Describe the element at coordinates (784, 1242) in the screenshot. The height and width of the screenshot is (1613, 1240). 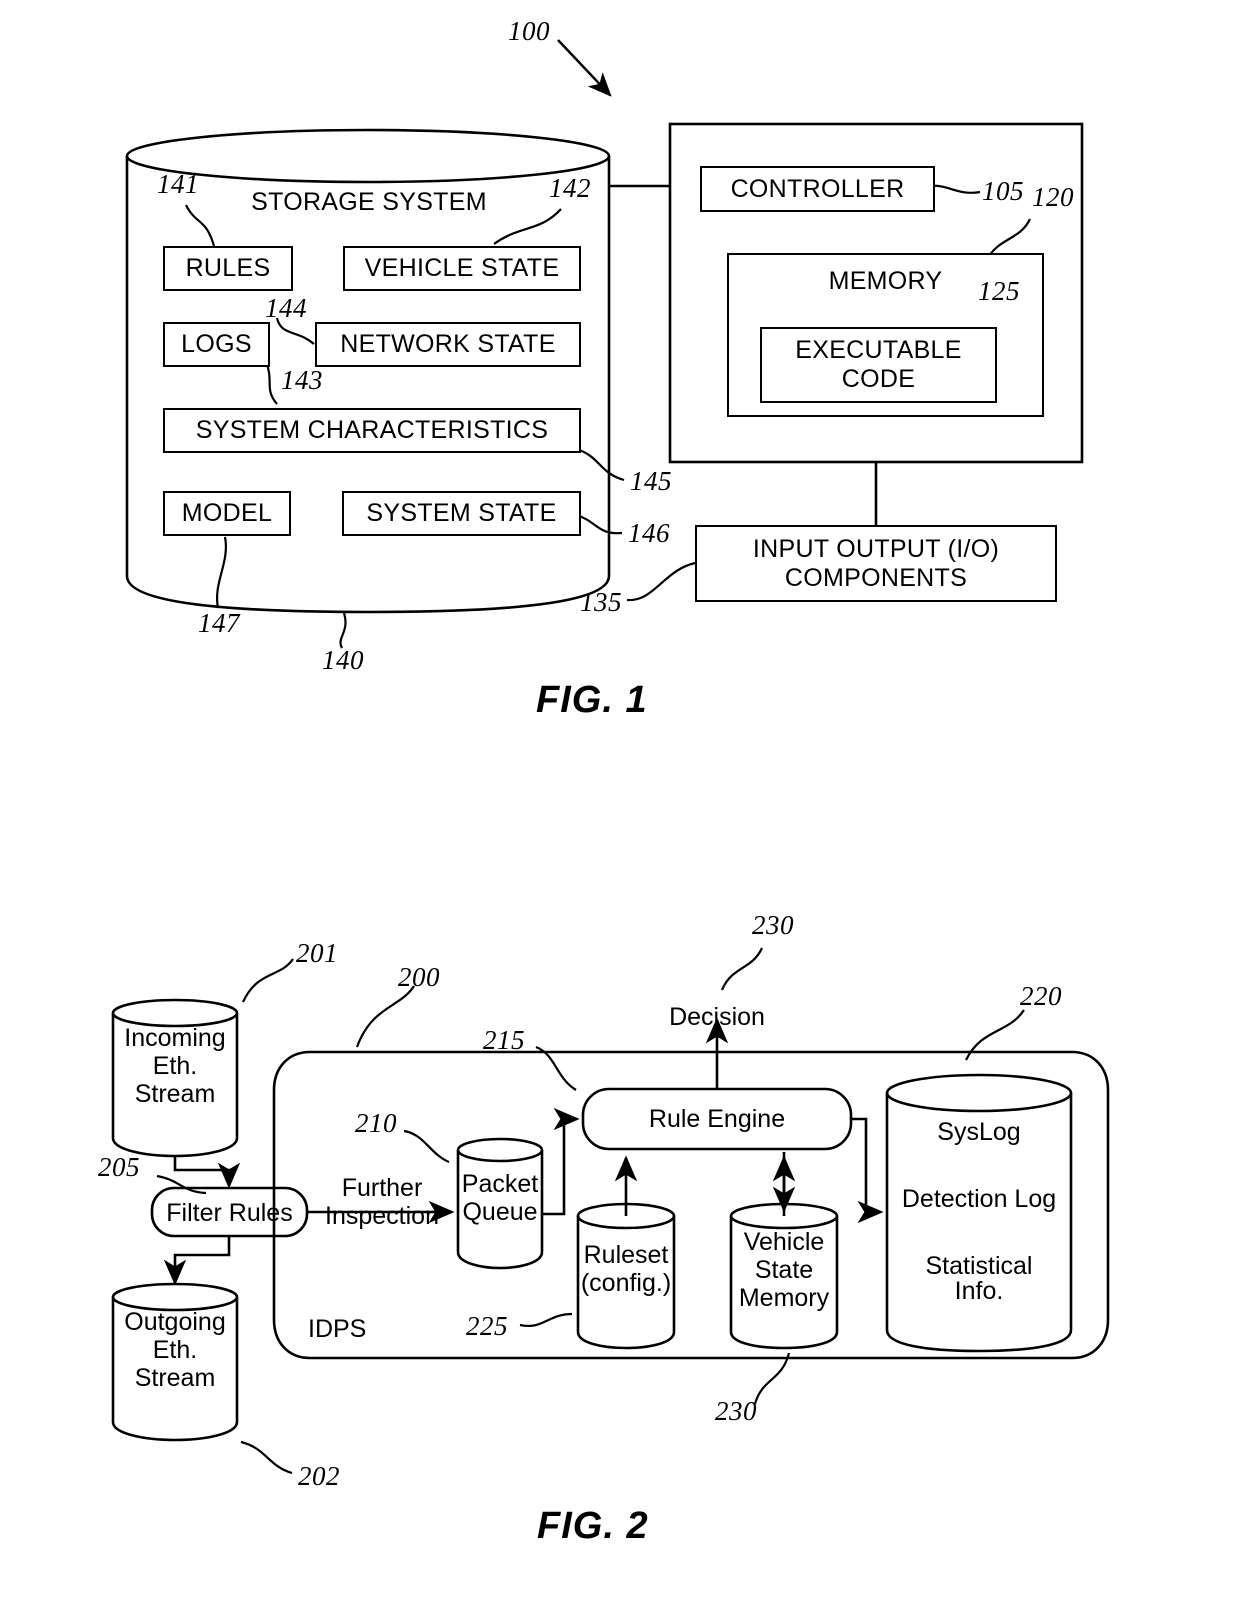
I see `vsm-line1: Vehicle` at that location.